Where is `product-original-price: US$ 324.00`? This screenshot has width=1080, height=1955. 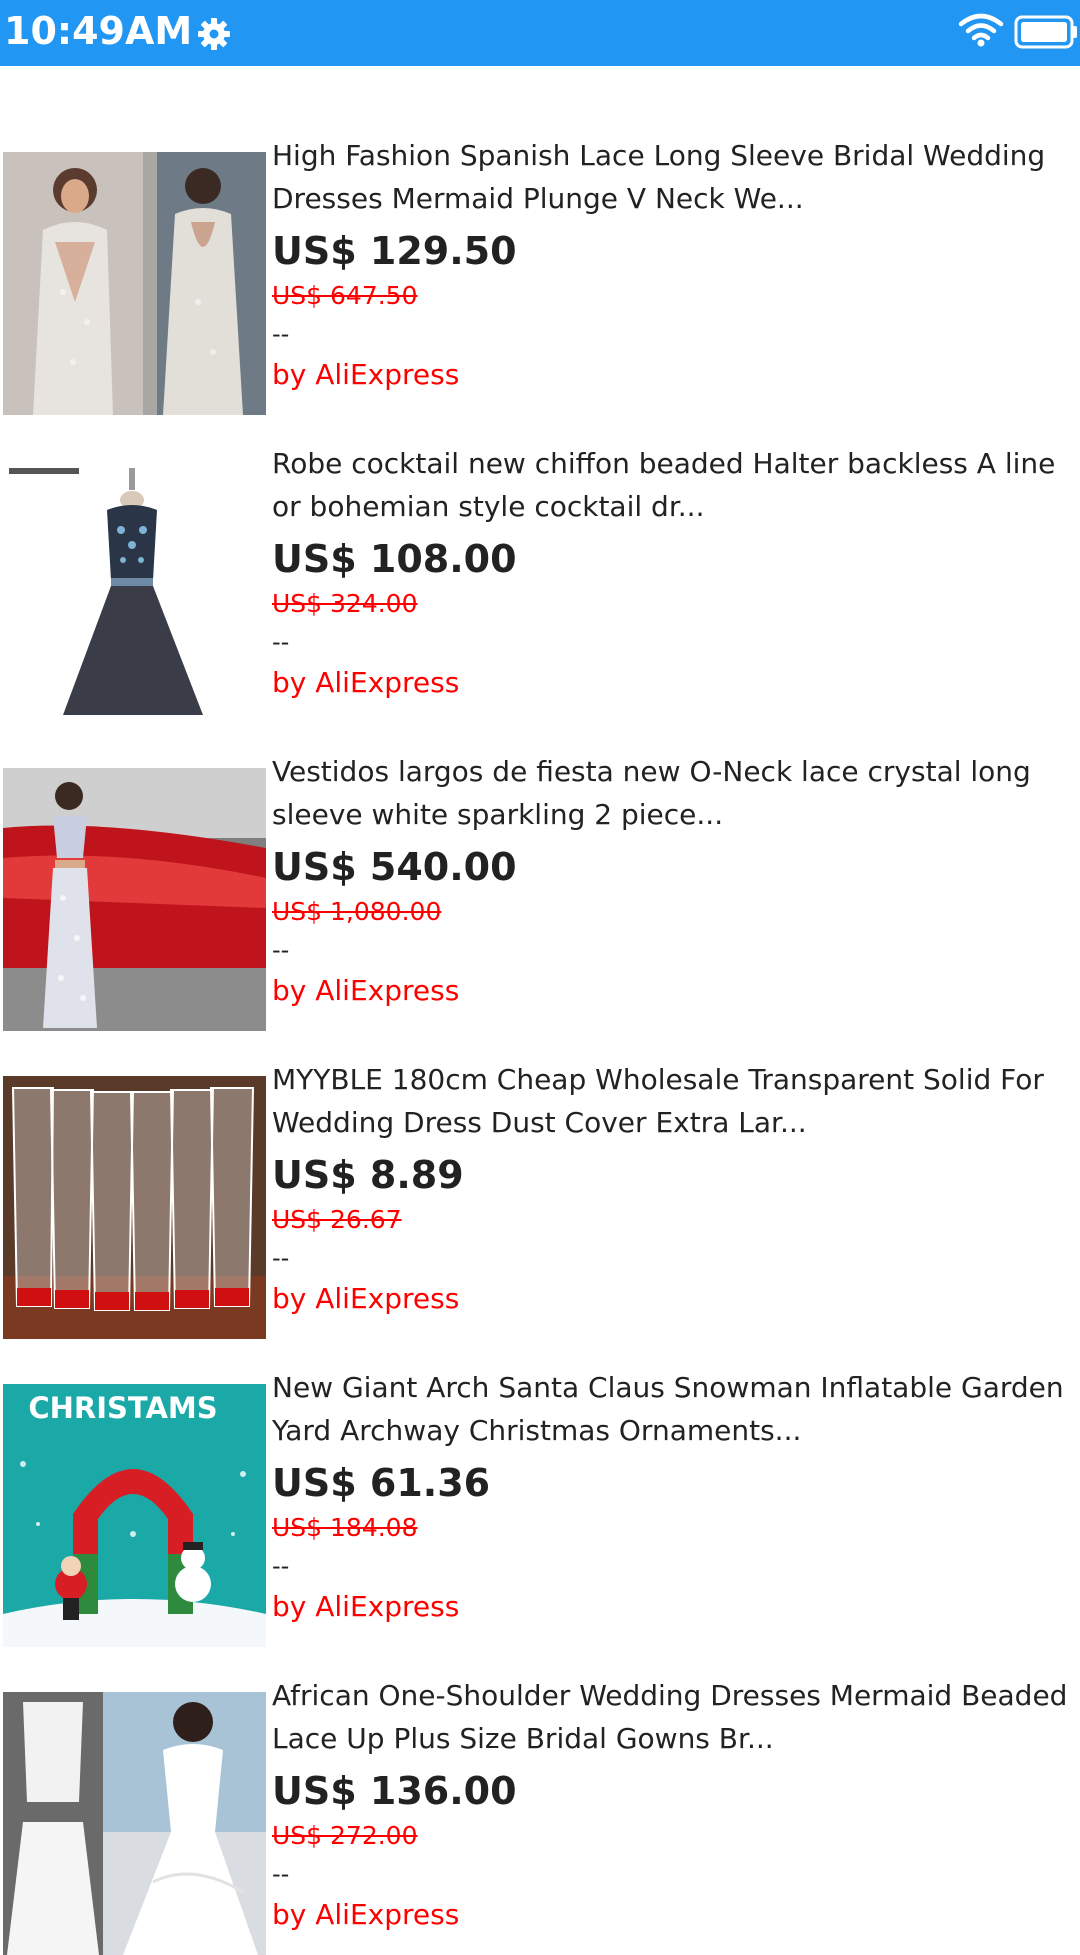
product-original-price: US$ 324.00 is located at coordinates (345, 603).